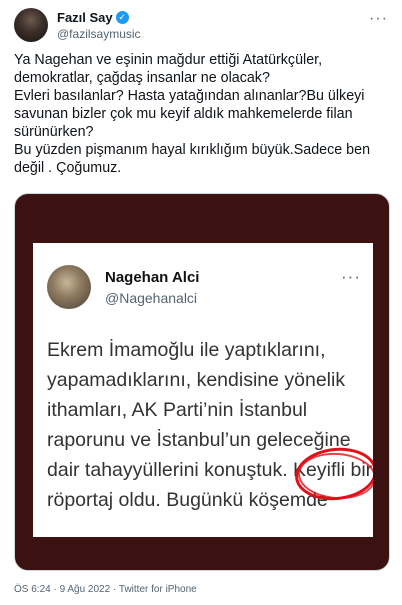 The height and width of the screenshot is (605, 402). Describe the element at coordinates (122, 17) in the screenshot. I see `verified-badge-icon: ✓` at that location.